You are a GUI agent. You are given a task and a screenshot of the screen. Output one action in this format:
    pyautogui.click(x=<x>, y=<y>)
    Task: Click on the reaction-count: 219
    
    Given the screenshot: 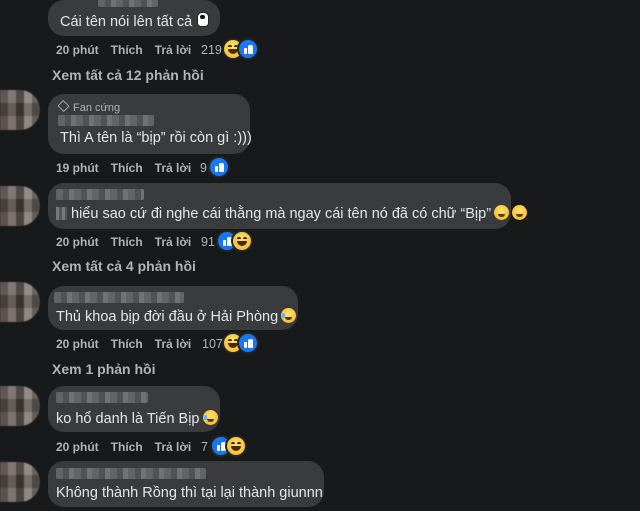 What is the action you would take?
    pyautogui.click(x=211, y=50)
    